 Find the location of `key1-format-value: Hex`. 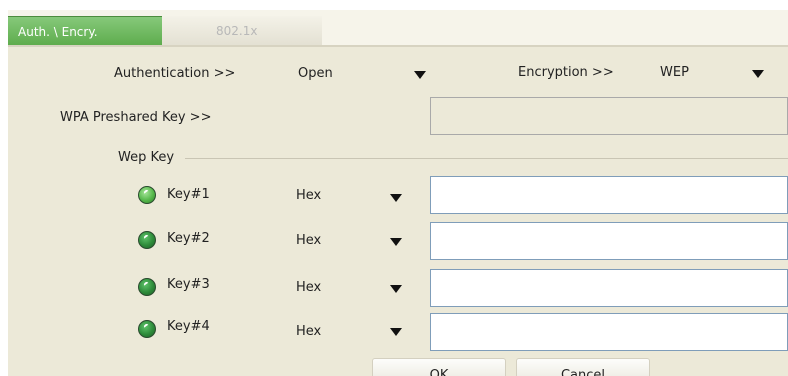

key1-format-value: Hex is located at coordinates (309, 195).